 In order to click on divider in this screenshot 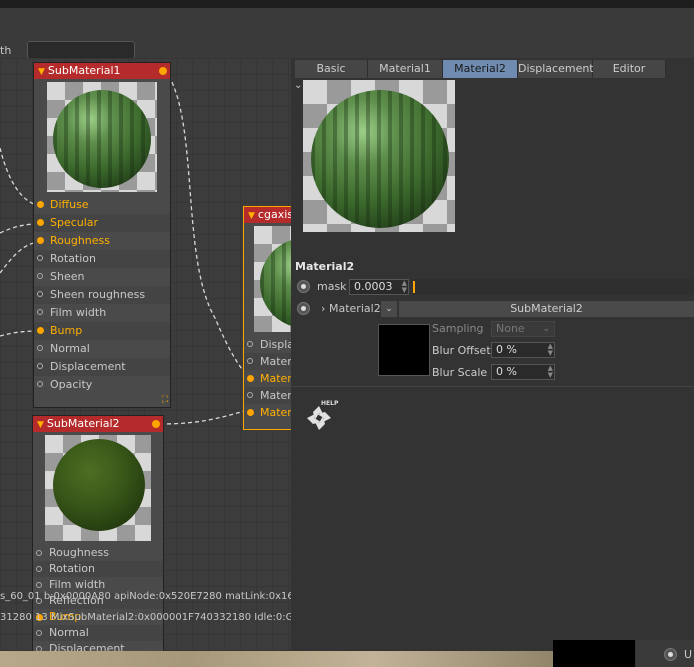, I will do `click(492, 386)`.